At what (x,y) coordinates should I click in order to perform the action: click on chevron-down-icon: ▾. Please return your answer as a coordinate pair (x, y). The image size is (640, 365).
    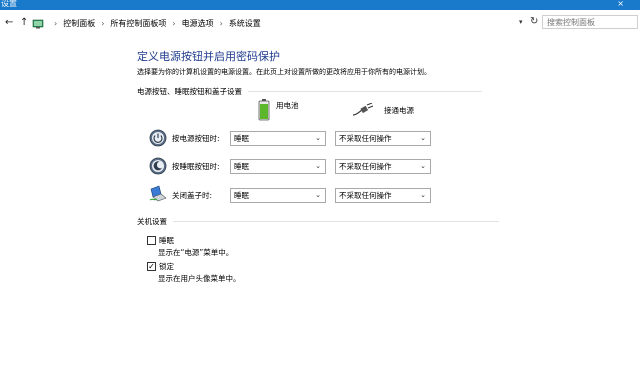
    Looking at the image, I should click on (521, 22).